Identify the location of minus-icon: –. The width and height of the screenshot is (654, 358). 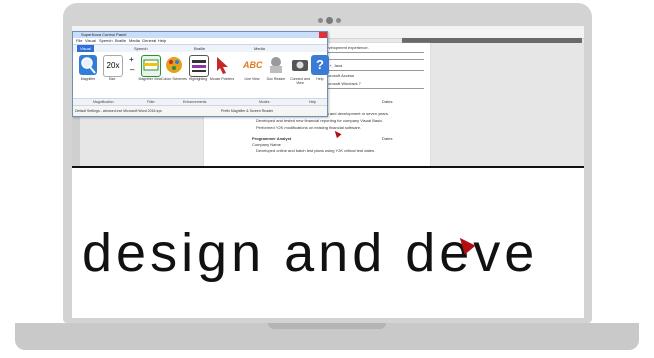
(132, 69).